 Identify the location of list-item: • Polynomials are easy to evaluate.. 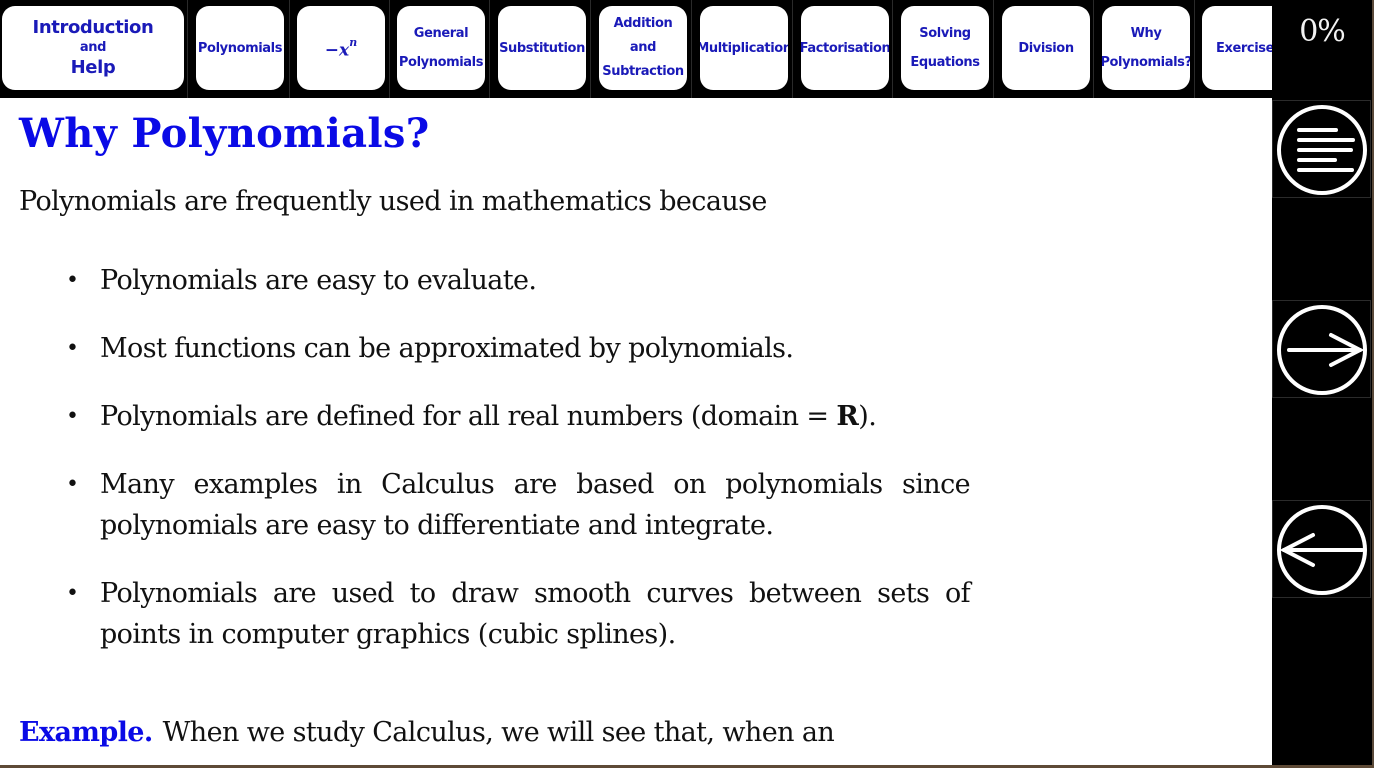
(518, 280).